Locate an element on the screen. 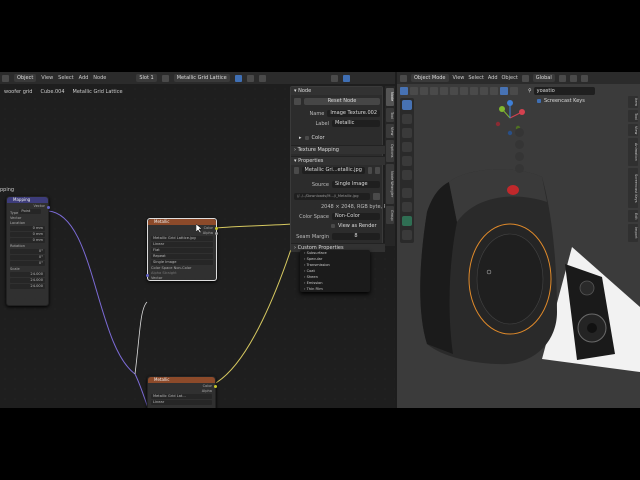 This screenshot has height=480, width=640. menu-view: View is located at coordinates (47, 78).